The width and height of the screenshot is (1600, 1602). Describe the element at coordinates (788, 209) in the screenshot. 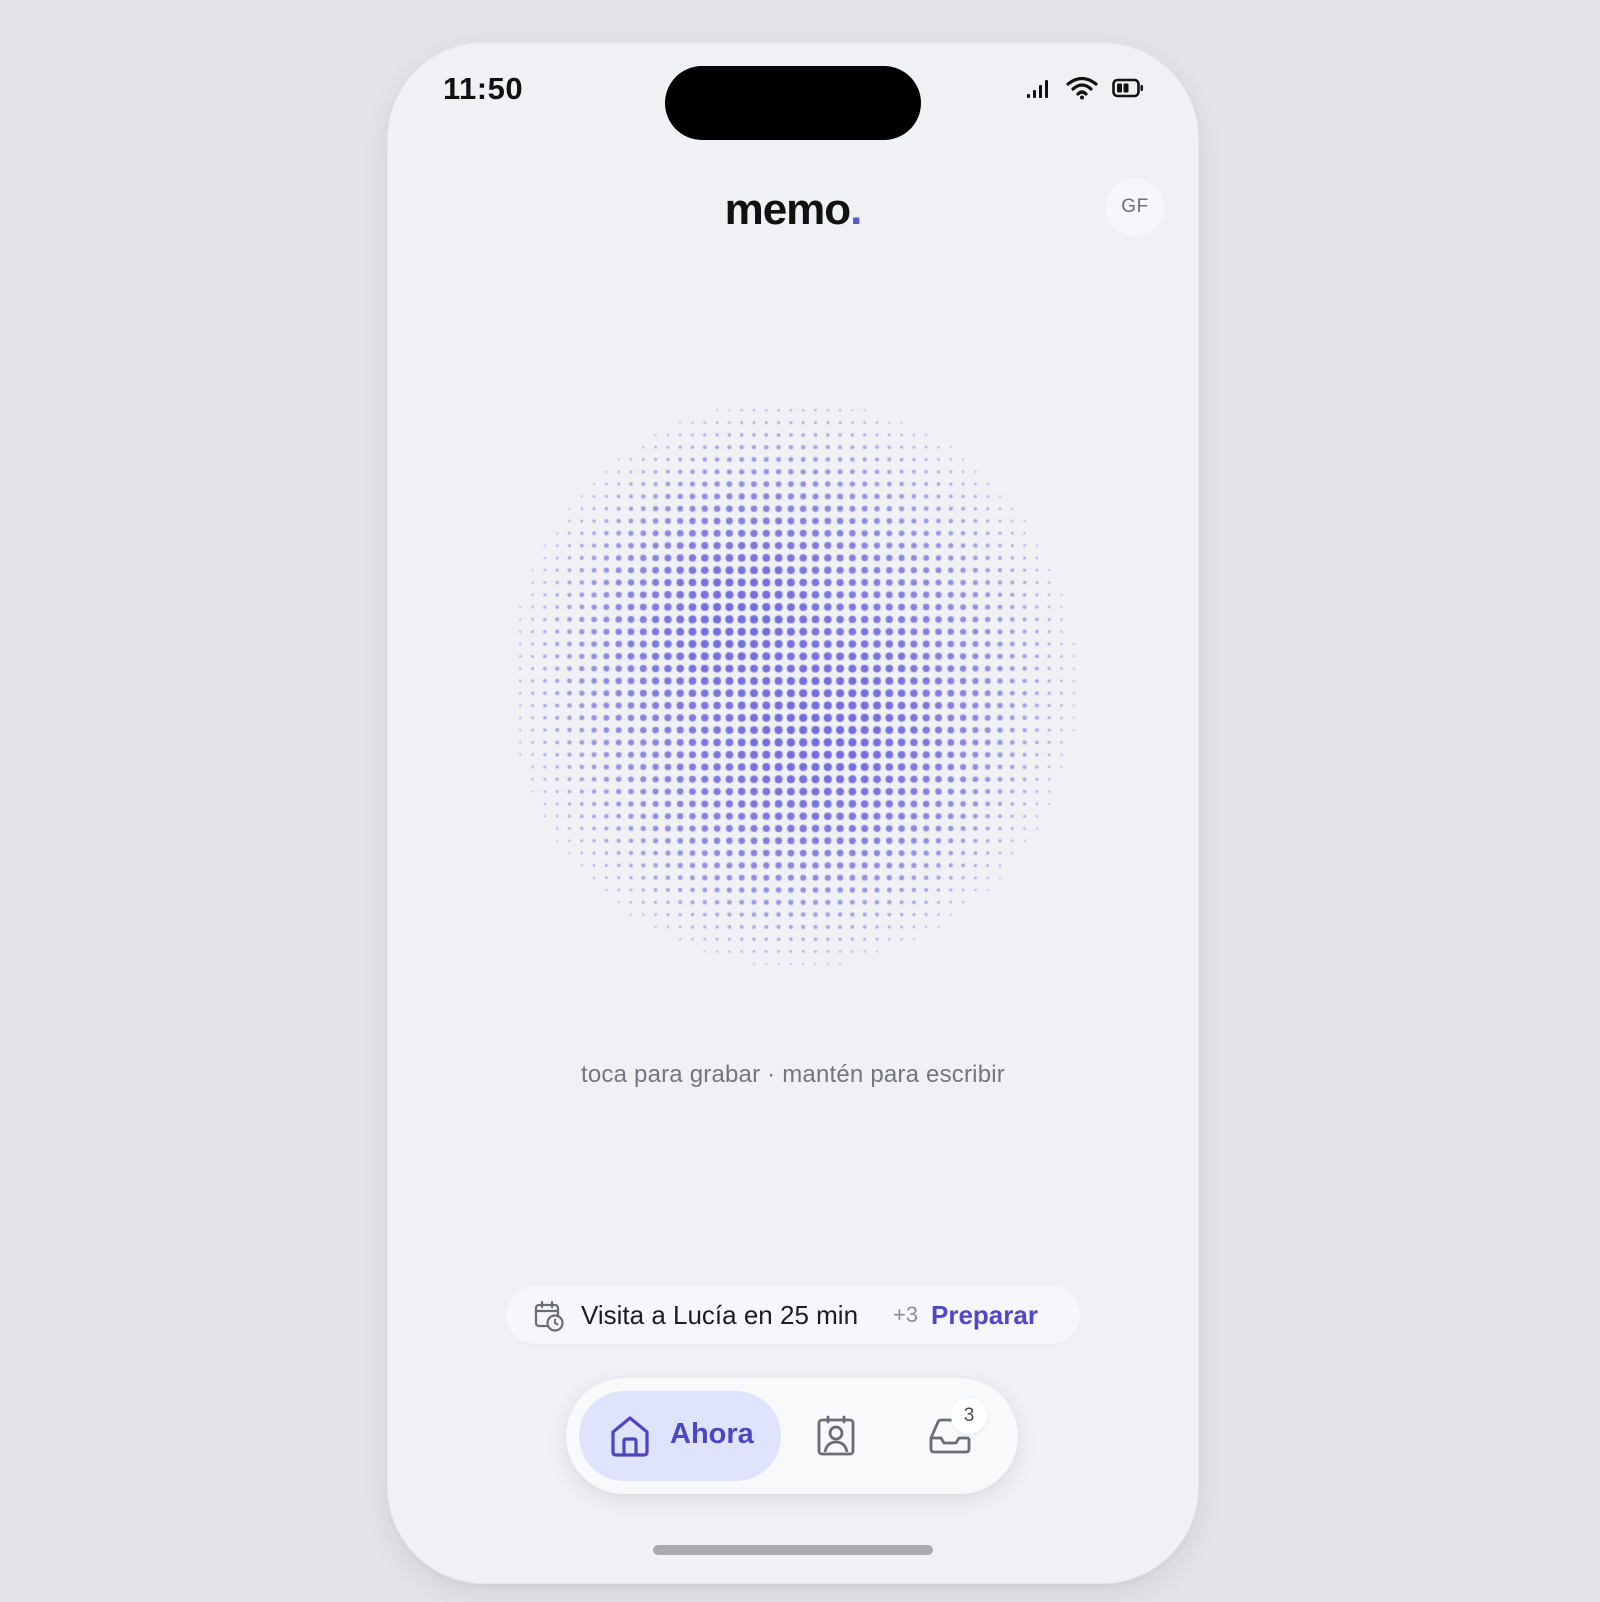

I see `logo-text: memo` at that location.